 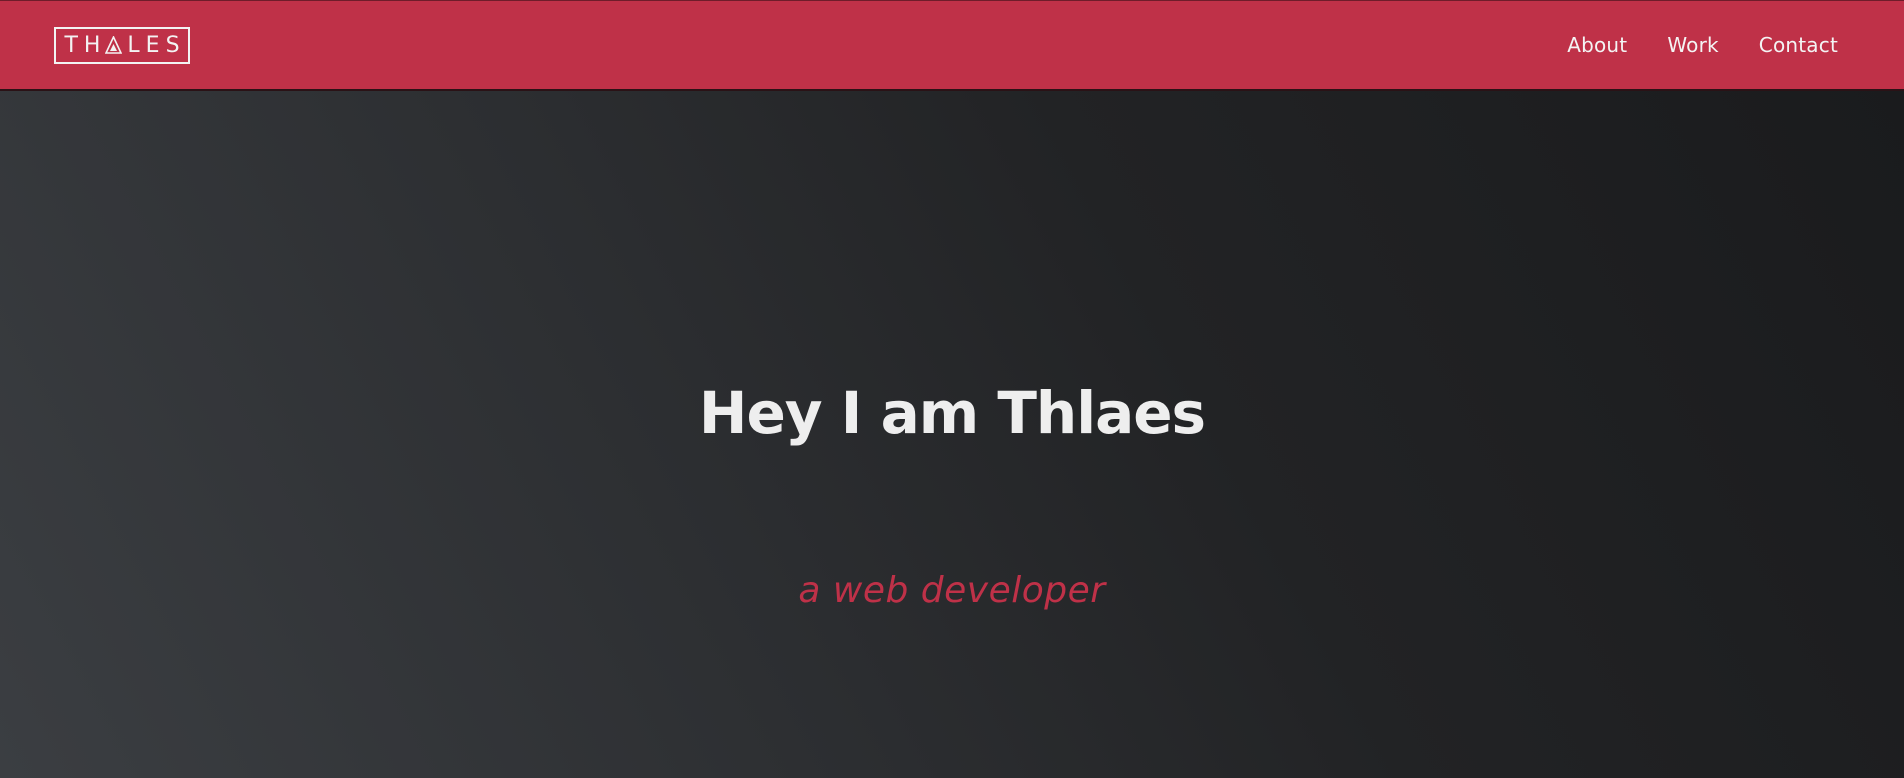 What do you see at coordinates (952, 45) in the screenshot?
I see `top-navbar: TH LES About Work Contact` at bounding box center [952, 45].